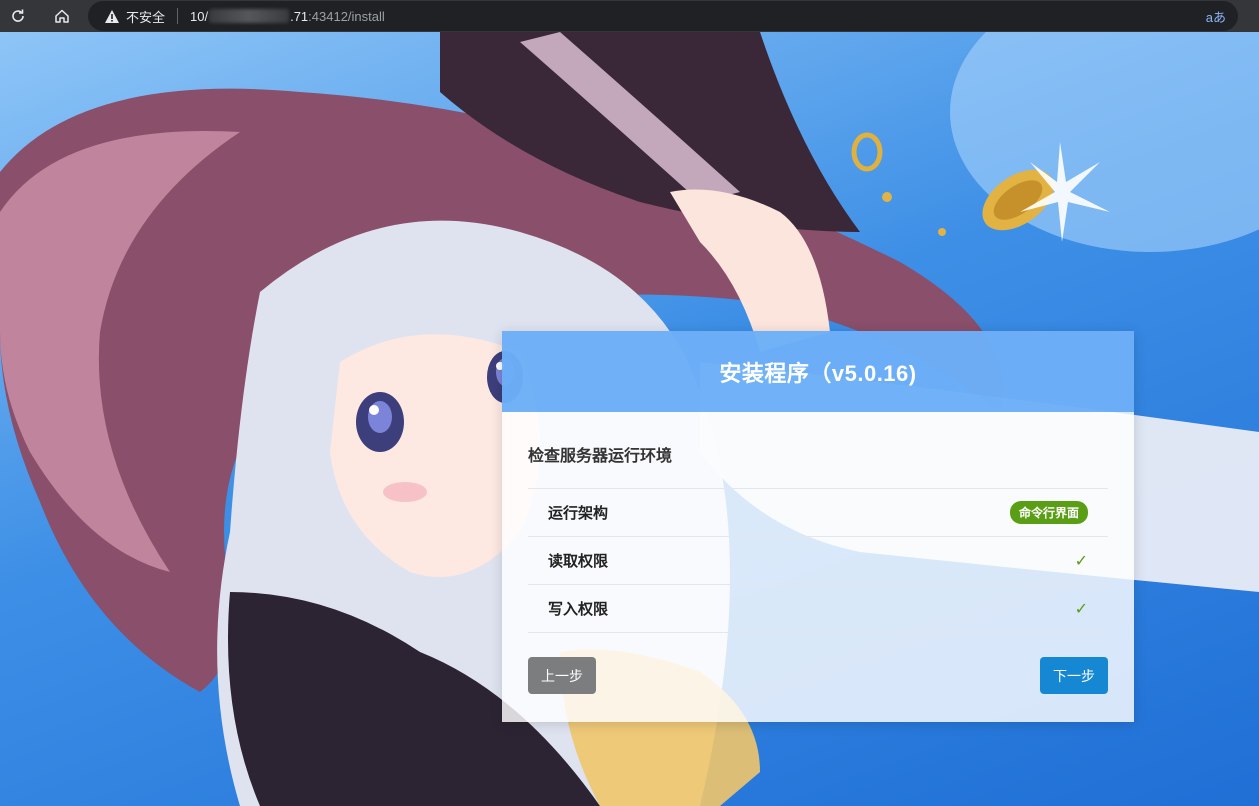  Describe the element at coordinates (578, 609) in the screenshot. I see `check-label-write-permission: 写入权限` at that location.